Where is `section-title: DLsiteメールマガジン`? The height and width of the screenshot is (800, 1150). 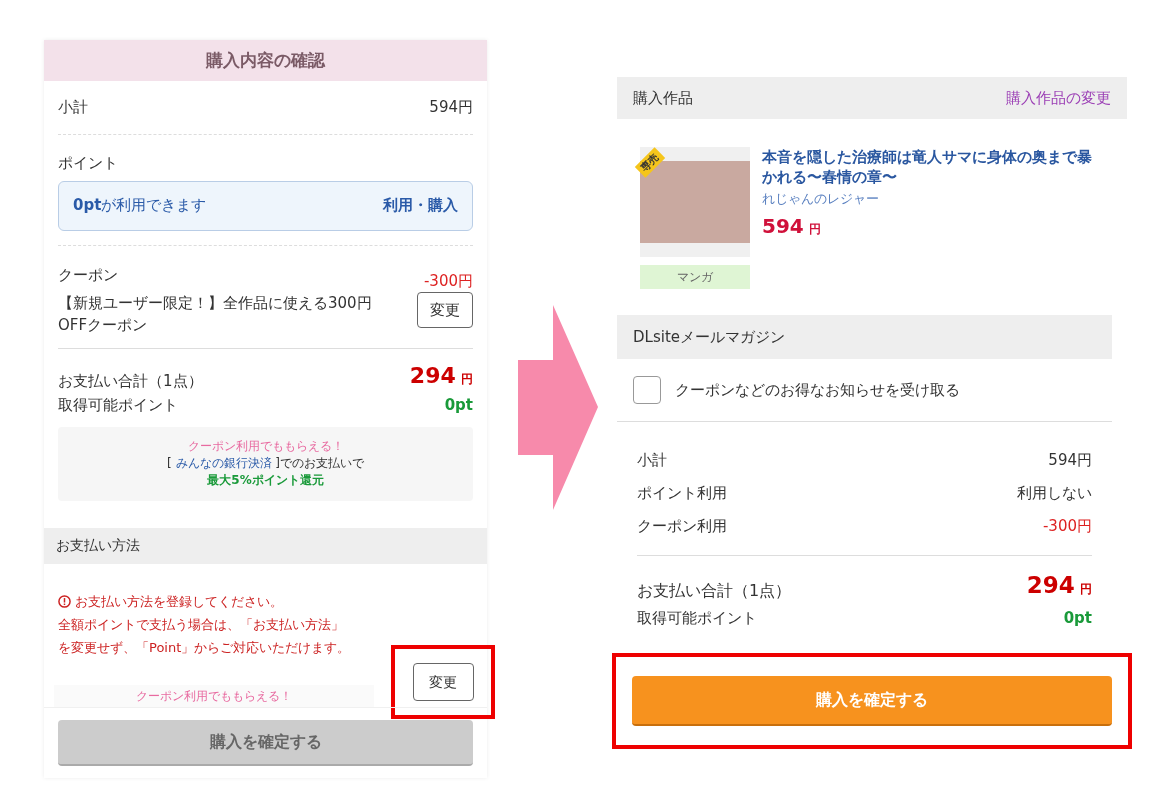 section-title: DLsiteメールマガジン is located at coordinates (709, 337).